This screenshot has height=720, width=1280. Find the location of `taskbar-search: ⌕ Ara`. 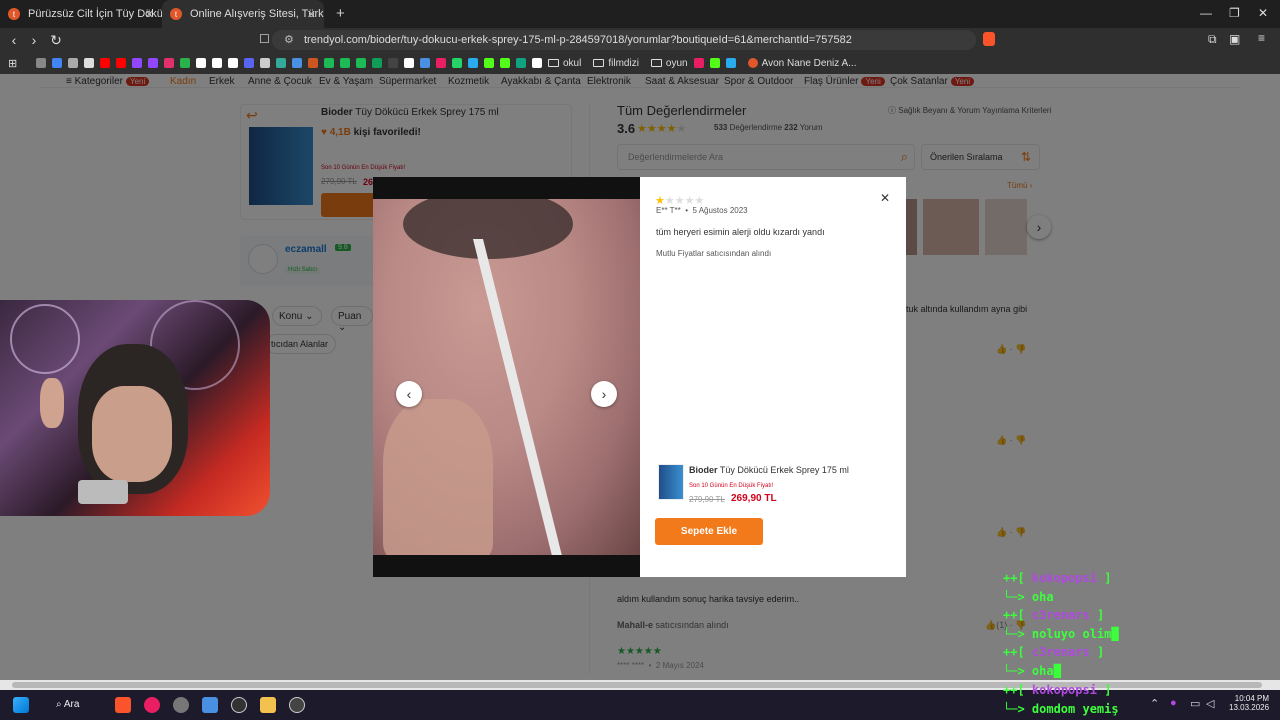

taskbar-search: ⌕ Ara is located at coordinates (79, 705).